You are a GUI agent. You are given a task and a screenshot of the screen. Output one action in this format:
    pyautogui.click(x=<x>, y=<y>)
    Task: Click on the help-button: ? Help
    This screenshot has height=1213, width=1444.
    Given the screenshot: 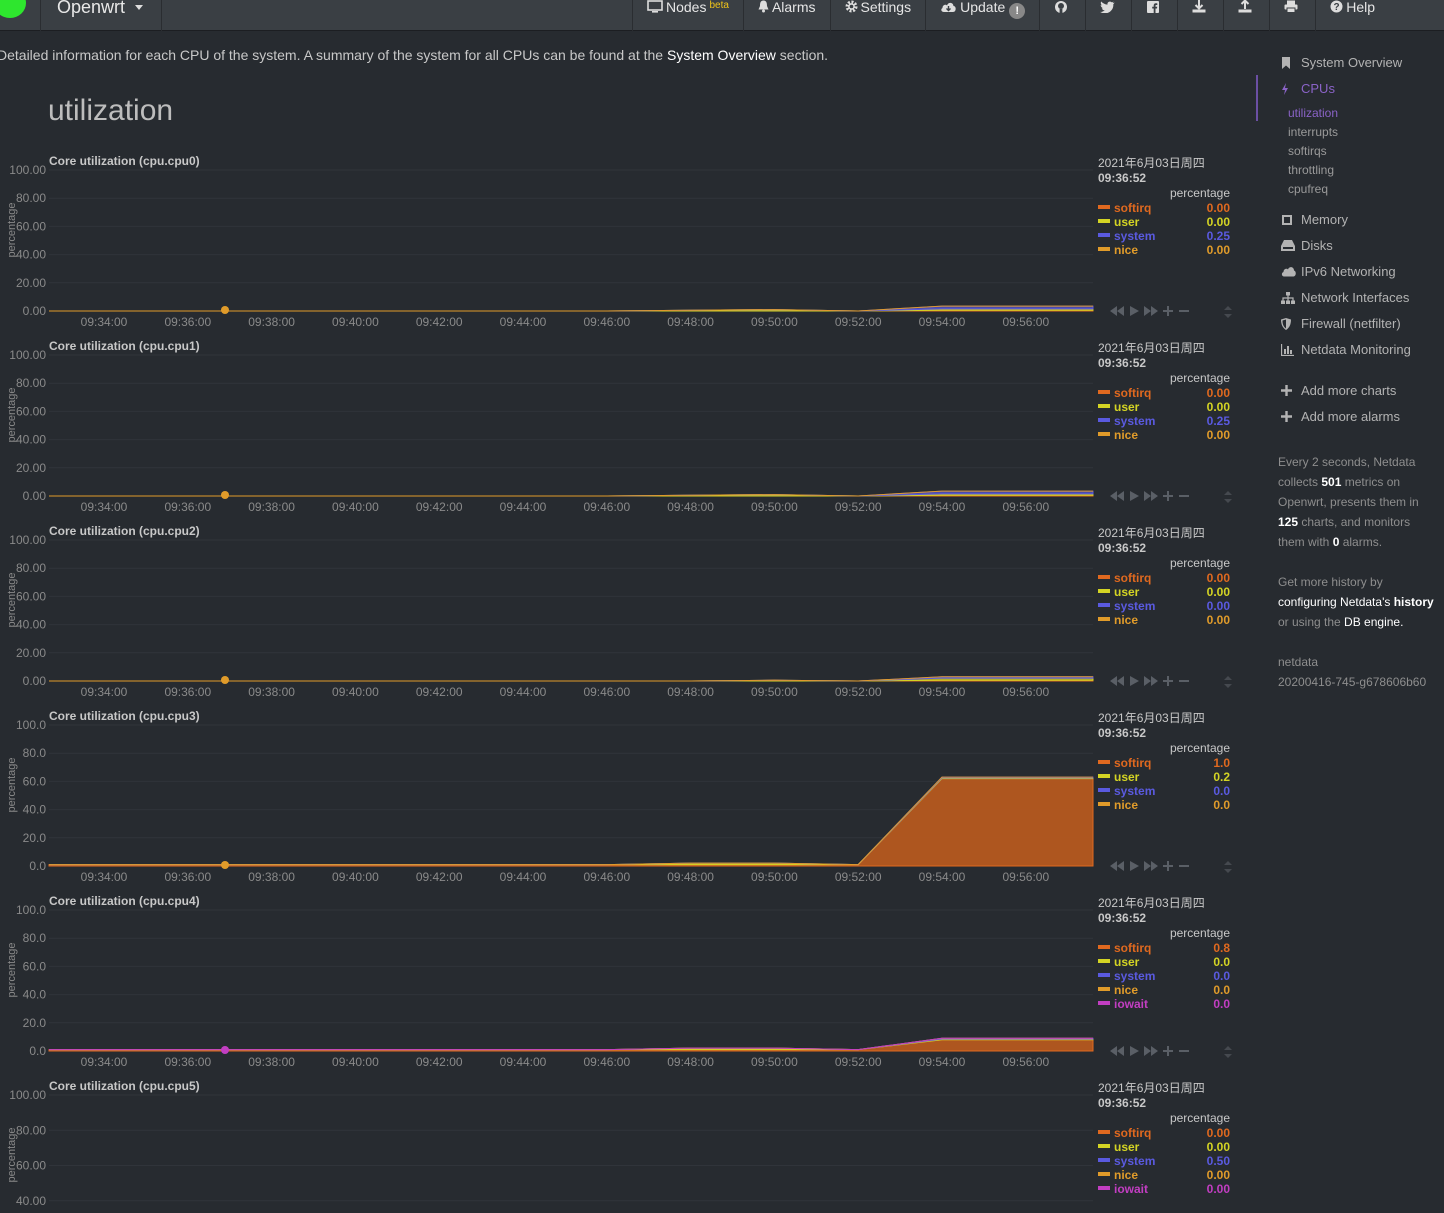 What is the action you would take?
    pyautogui.click(x=1352, y=15)
    